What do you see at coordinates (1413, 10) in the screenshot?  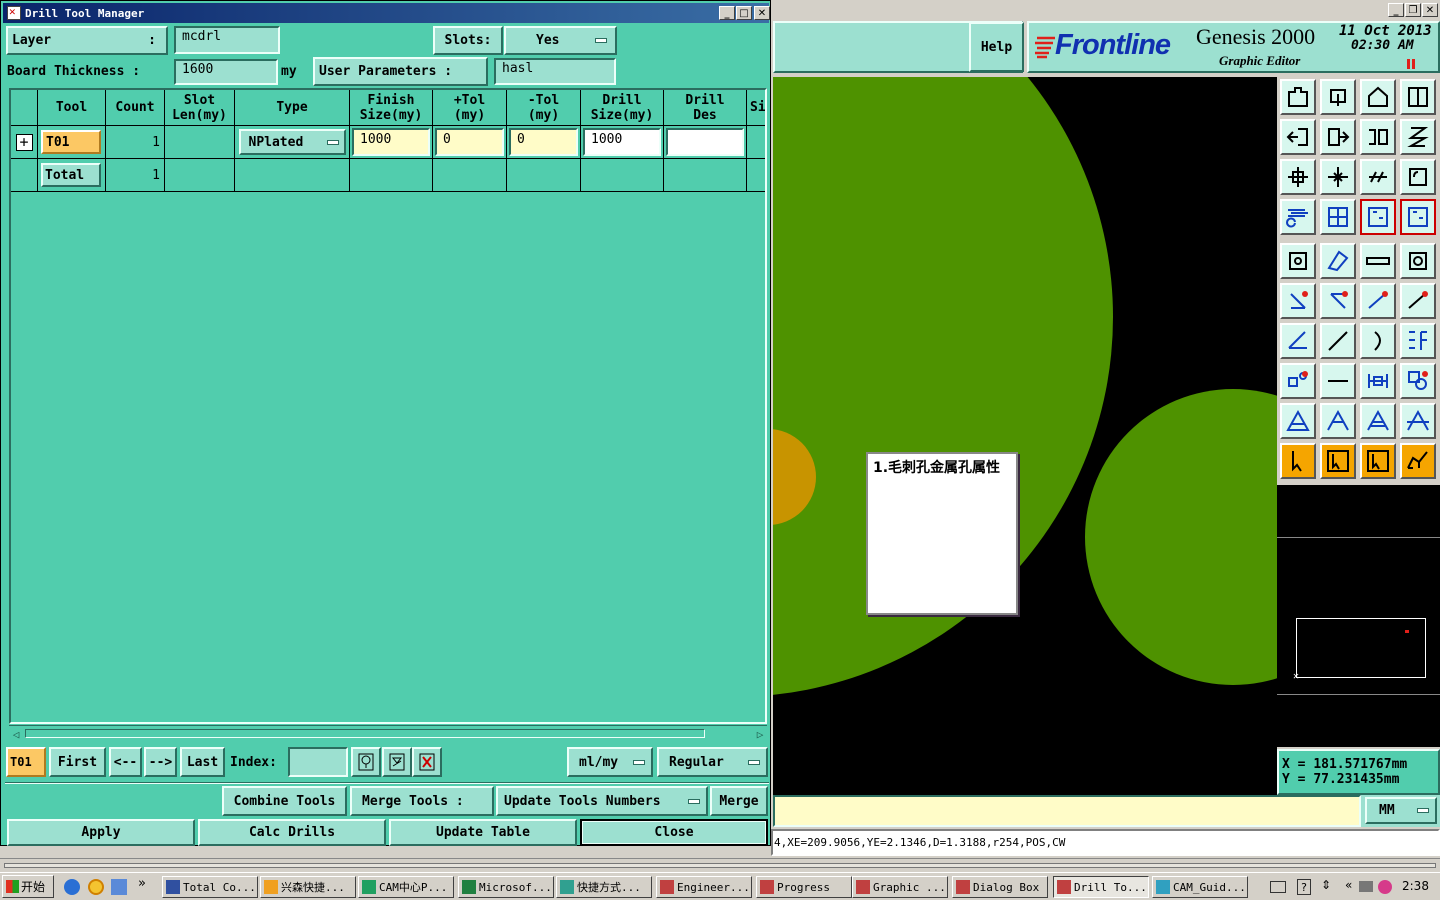 I see `ge-restore-button: ❐` at bounding box center [1413, 10].